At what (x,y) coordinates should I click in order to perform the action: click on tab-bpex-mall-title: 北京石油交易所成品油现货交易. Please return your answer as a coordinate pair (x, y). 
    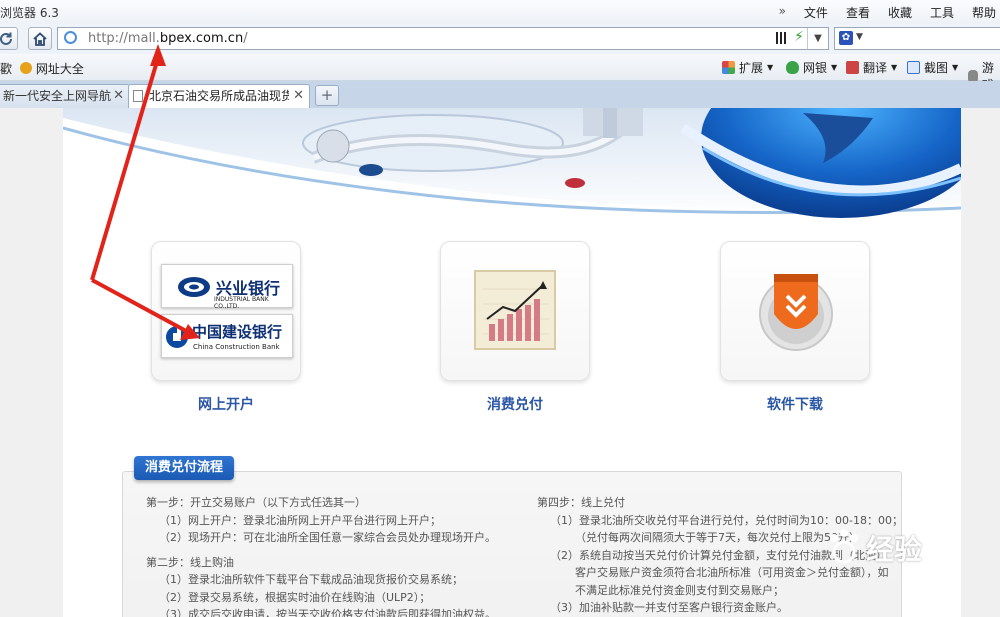
    Looking at the image, I should click on (219, 96).